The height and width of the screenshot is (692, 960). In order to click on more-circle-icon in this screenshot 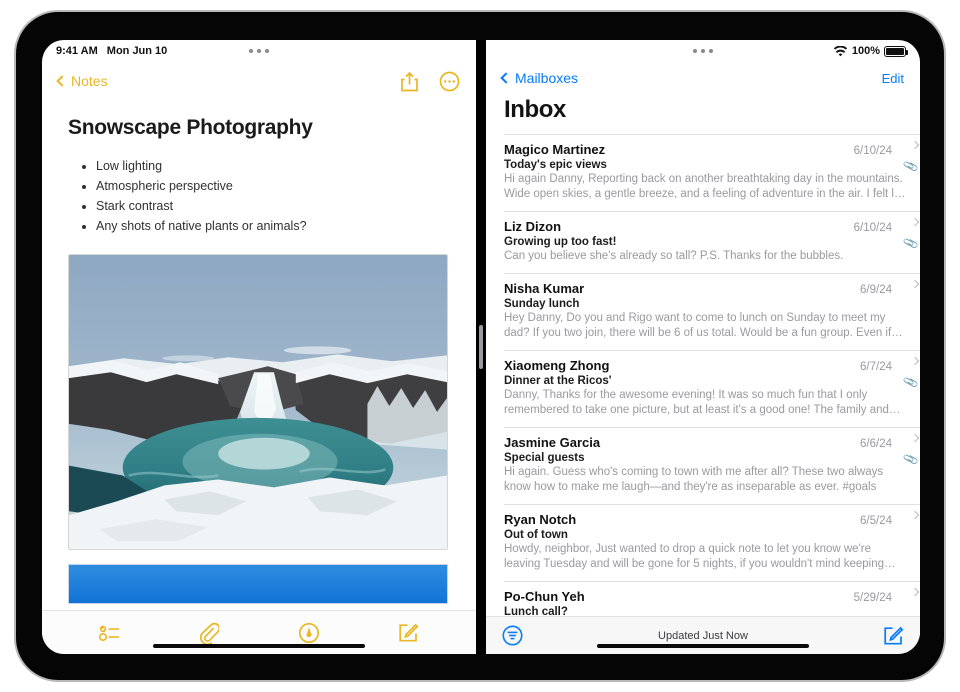, I will do `click(449, 81)`.